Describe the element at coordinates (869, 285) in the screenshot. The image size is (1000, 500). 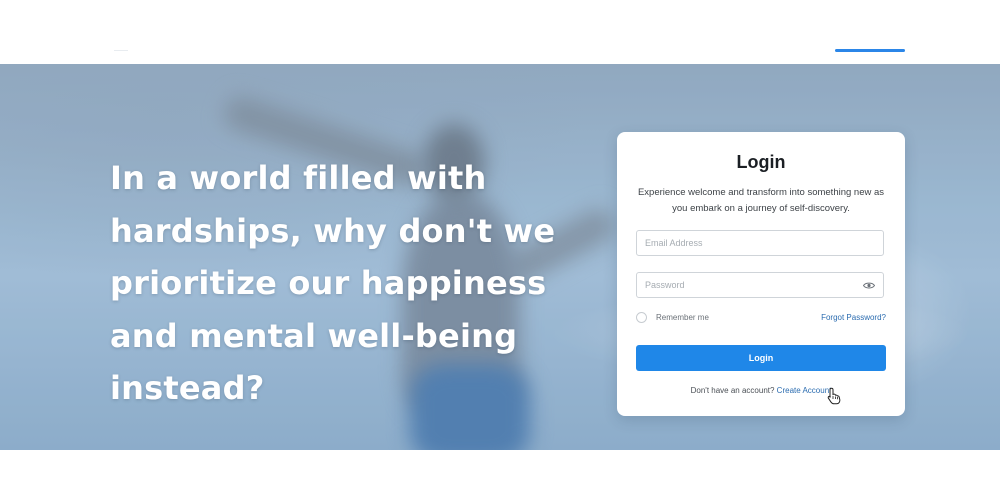
I see `eye-icon` at that location.